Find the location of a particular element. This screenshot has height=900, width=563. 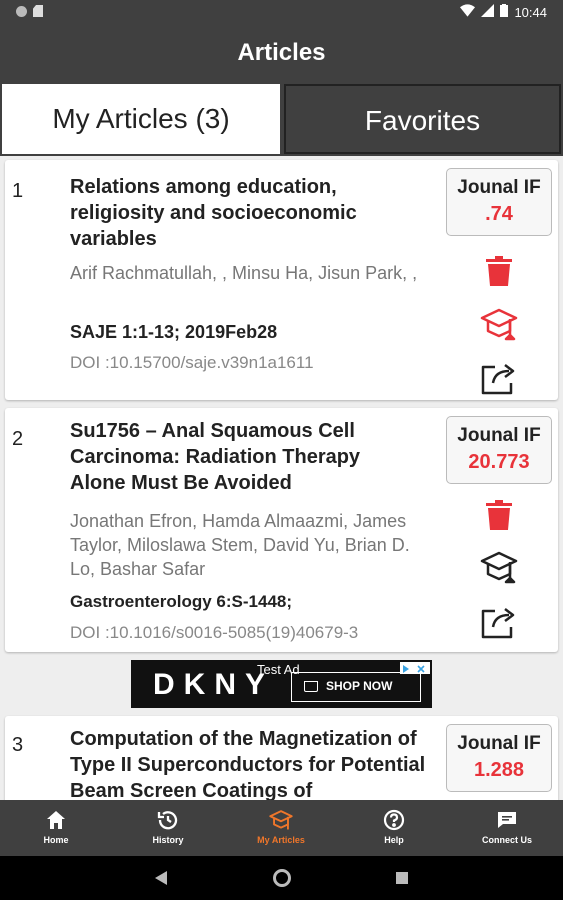

nav-label: Home is located at coordinates (56, 840).